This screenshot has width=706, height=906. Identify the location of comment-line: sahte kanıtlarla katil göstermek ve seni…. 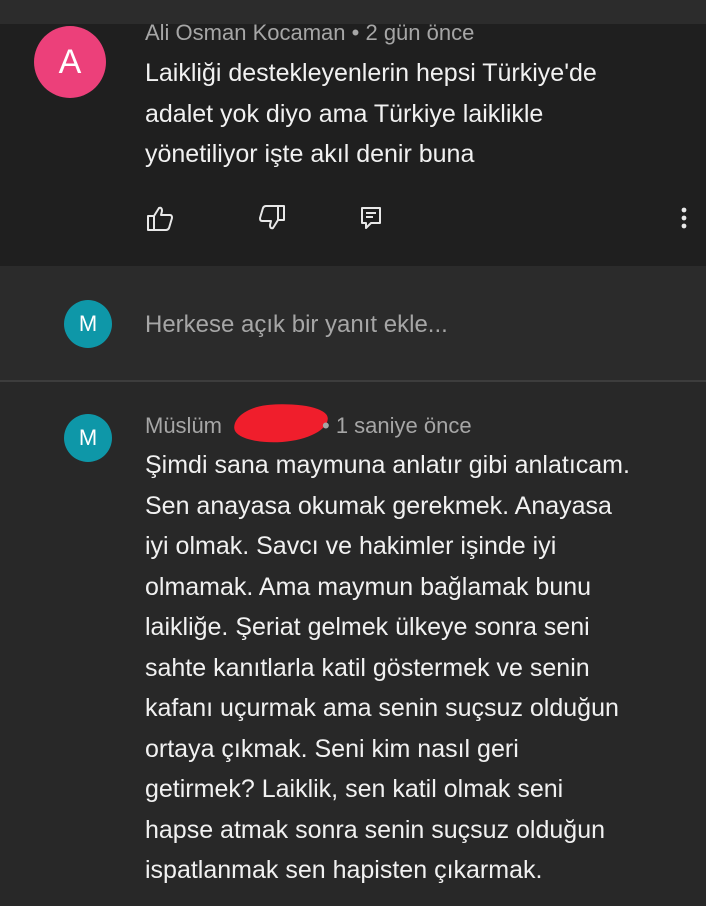
(367, 667).